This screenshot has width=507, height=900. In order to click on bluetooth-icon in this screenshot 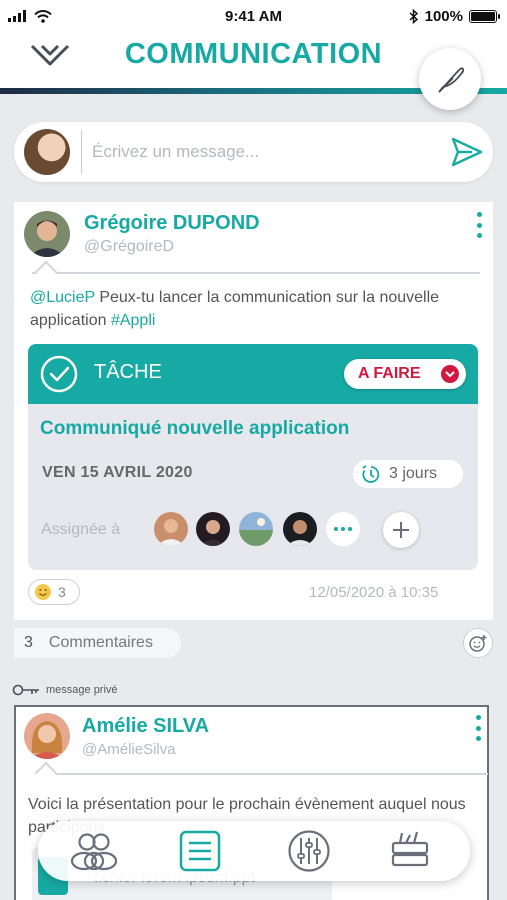, I will do `click(413, 16)`.